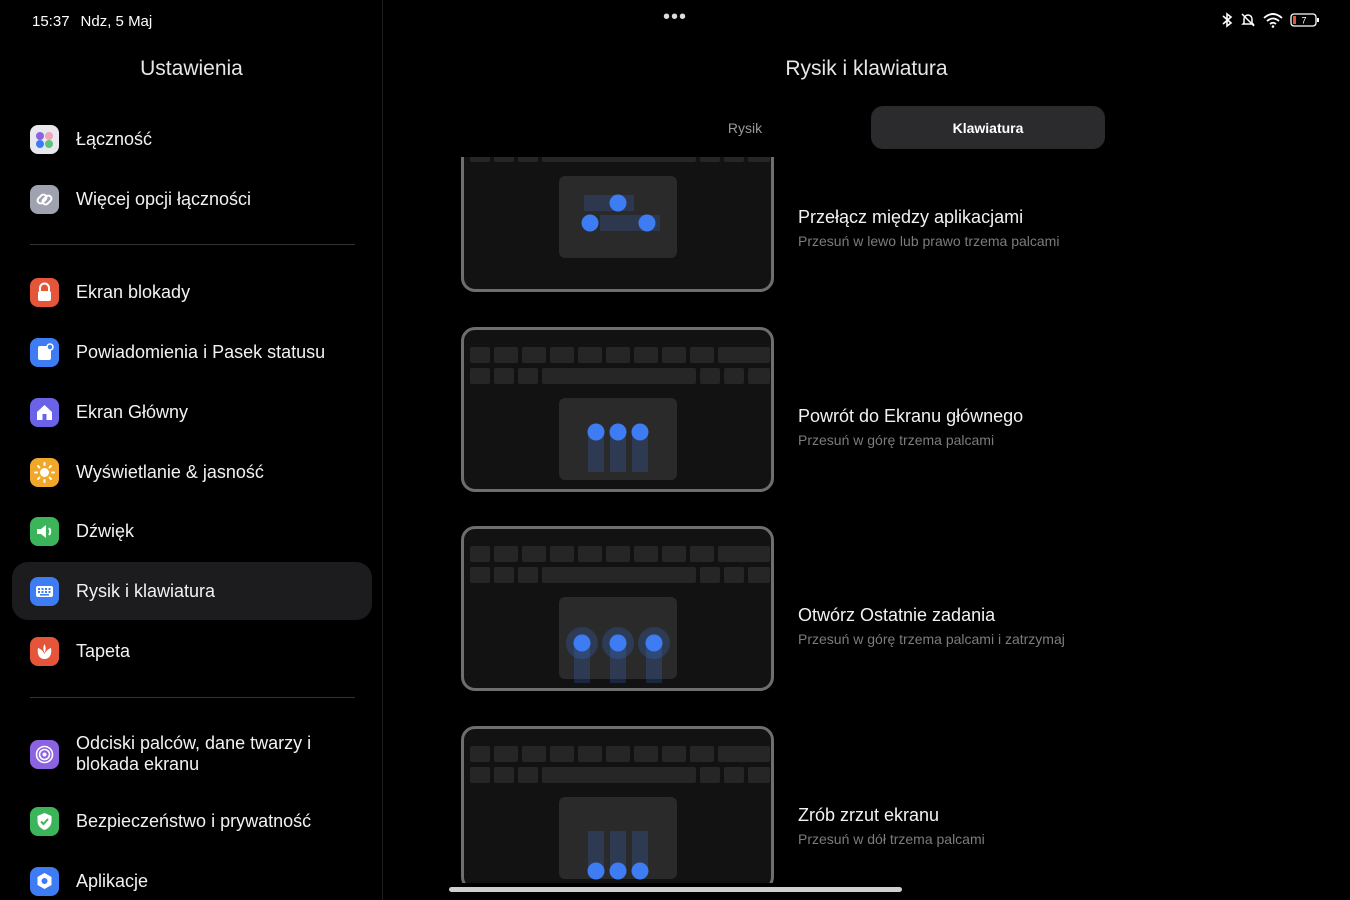 This screenshot has width=1350, height=900. What do you see at coordinates (617, 608) in the screenshot?
I see `gesture-illustration-recents` at bounding box center [617, 608].